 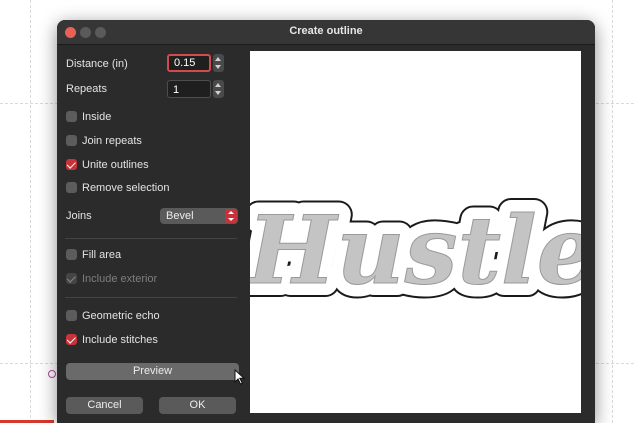 I want to click on canvas-guide-left, so click(x=30, y=211).